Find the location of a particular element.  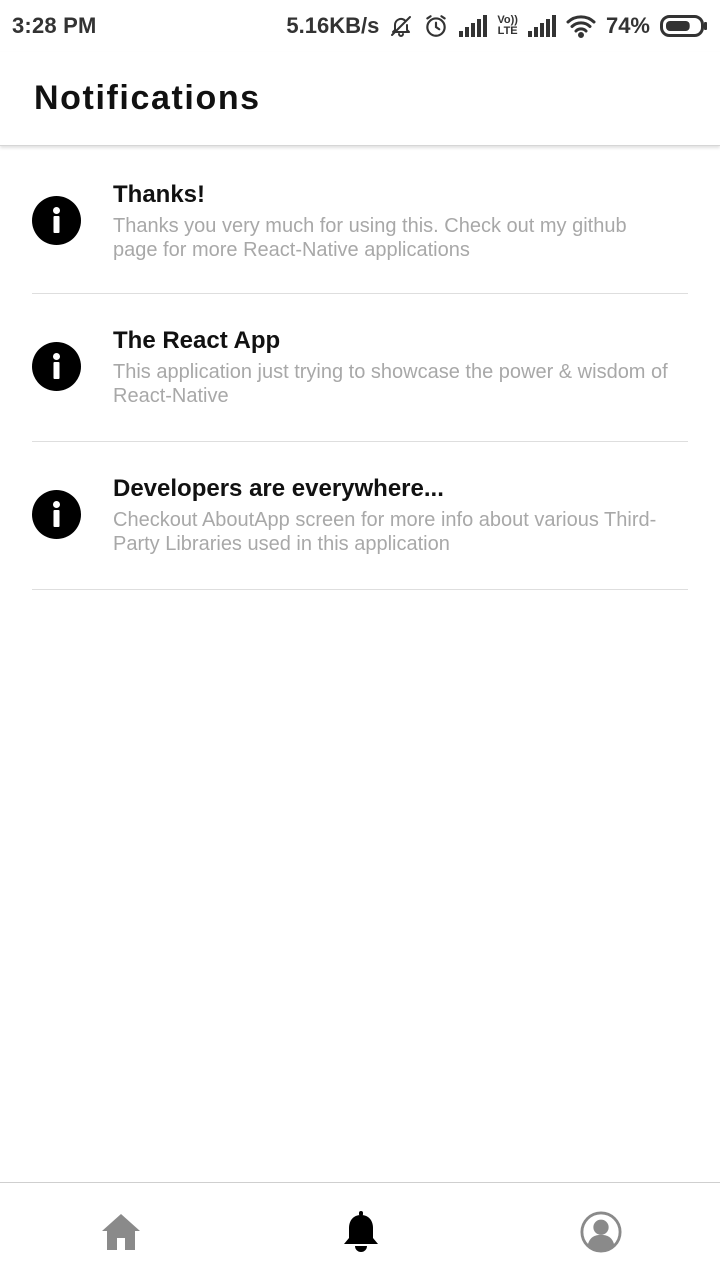

tab-profile is located at coordinates (601, 1231).